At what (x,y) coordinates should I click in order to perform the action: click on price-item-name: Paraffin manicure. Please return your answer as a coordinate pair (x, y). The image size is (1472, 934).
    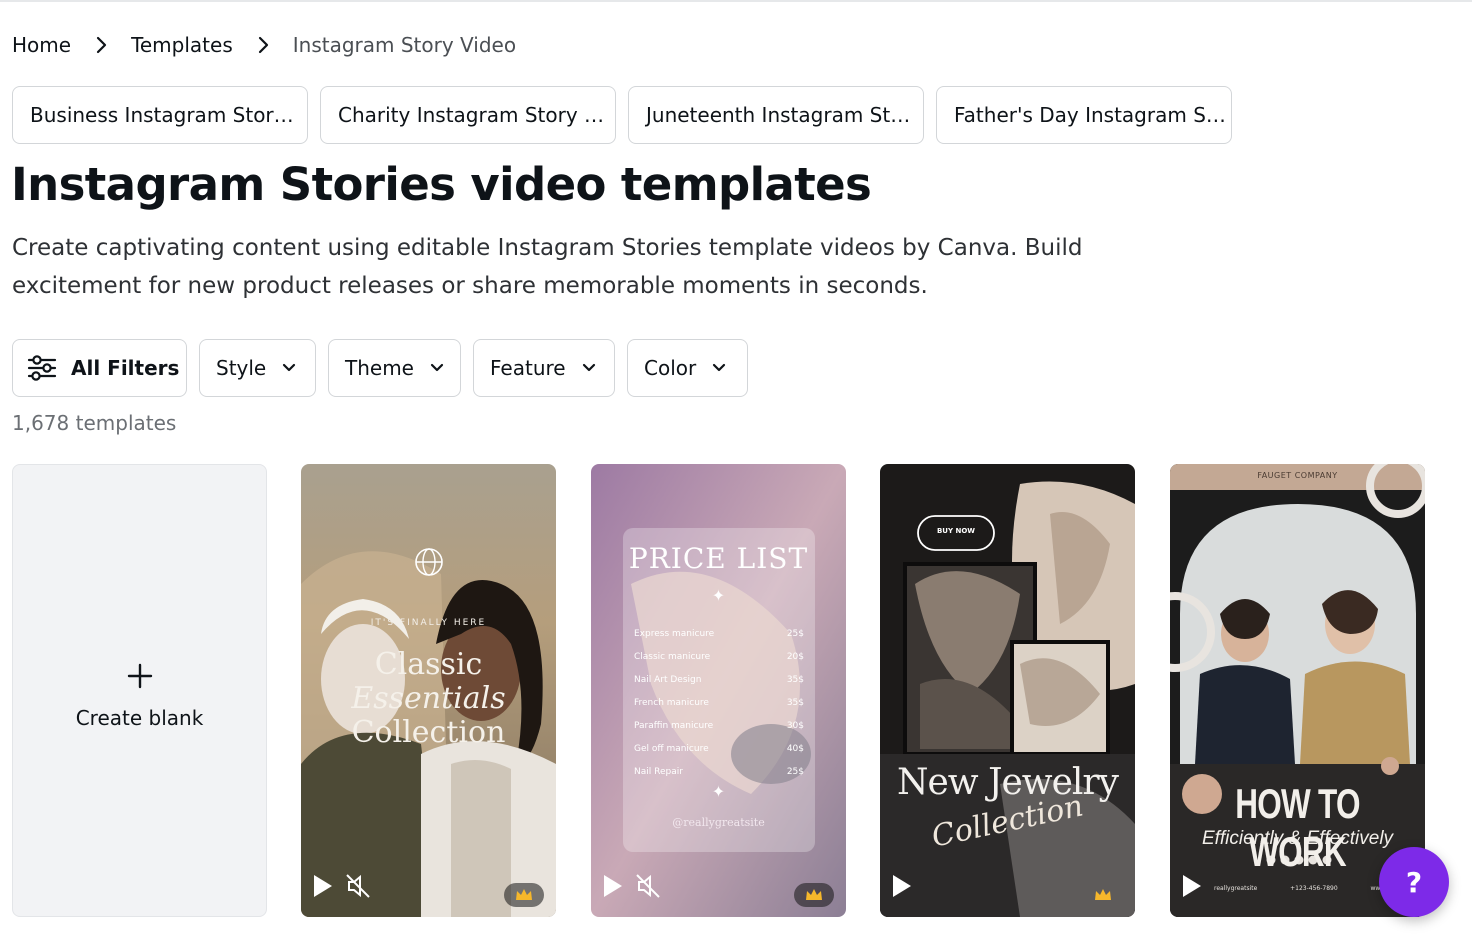
    Looking at the image, I should click on (674, 725).